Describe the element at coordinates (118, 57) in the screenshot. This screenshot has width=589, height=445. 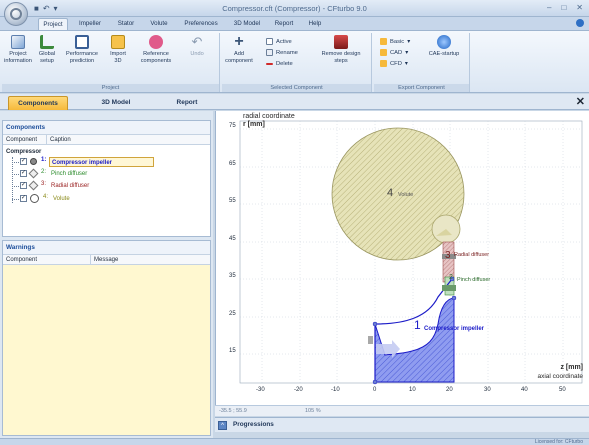
I see `import-3d-label: Import 3D` at that location.